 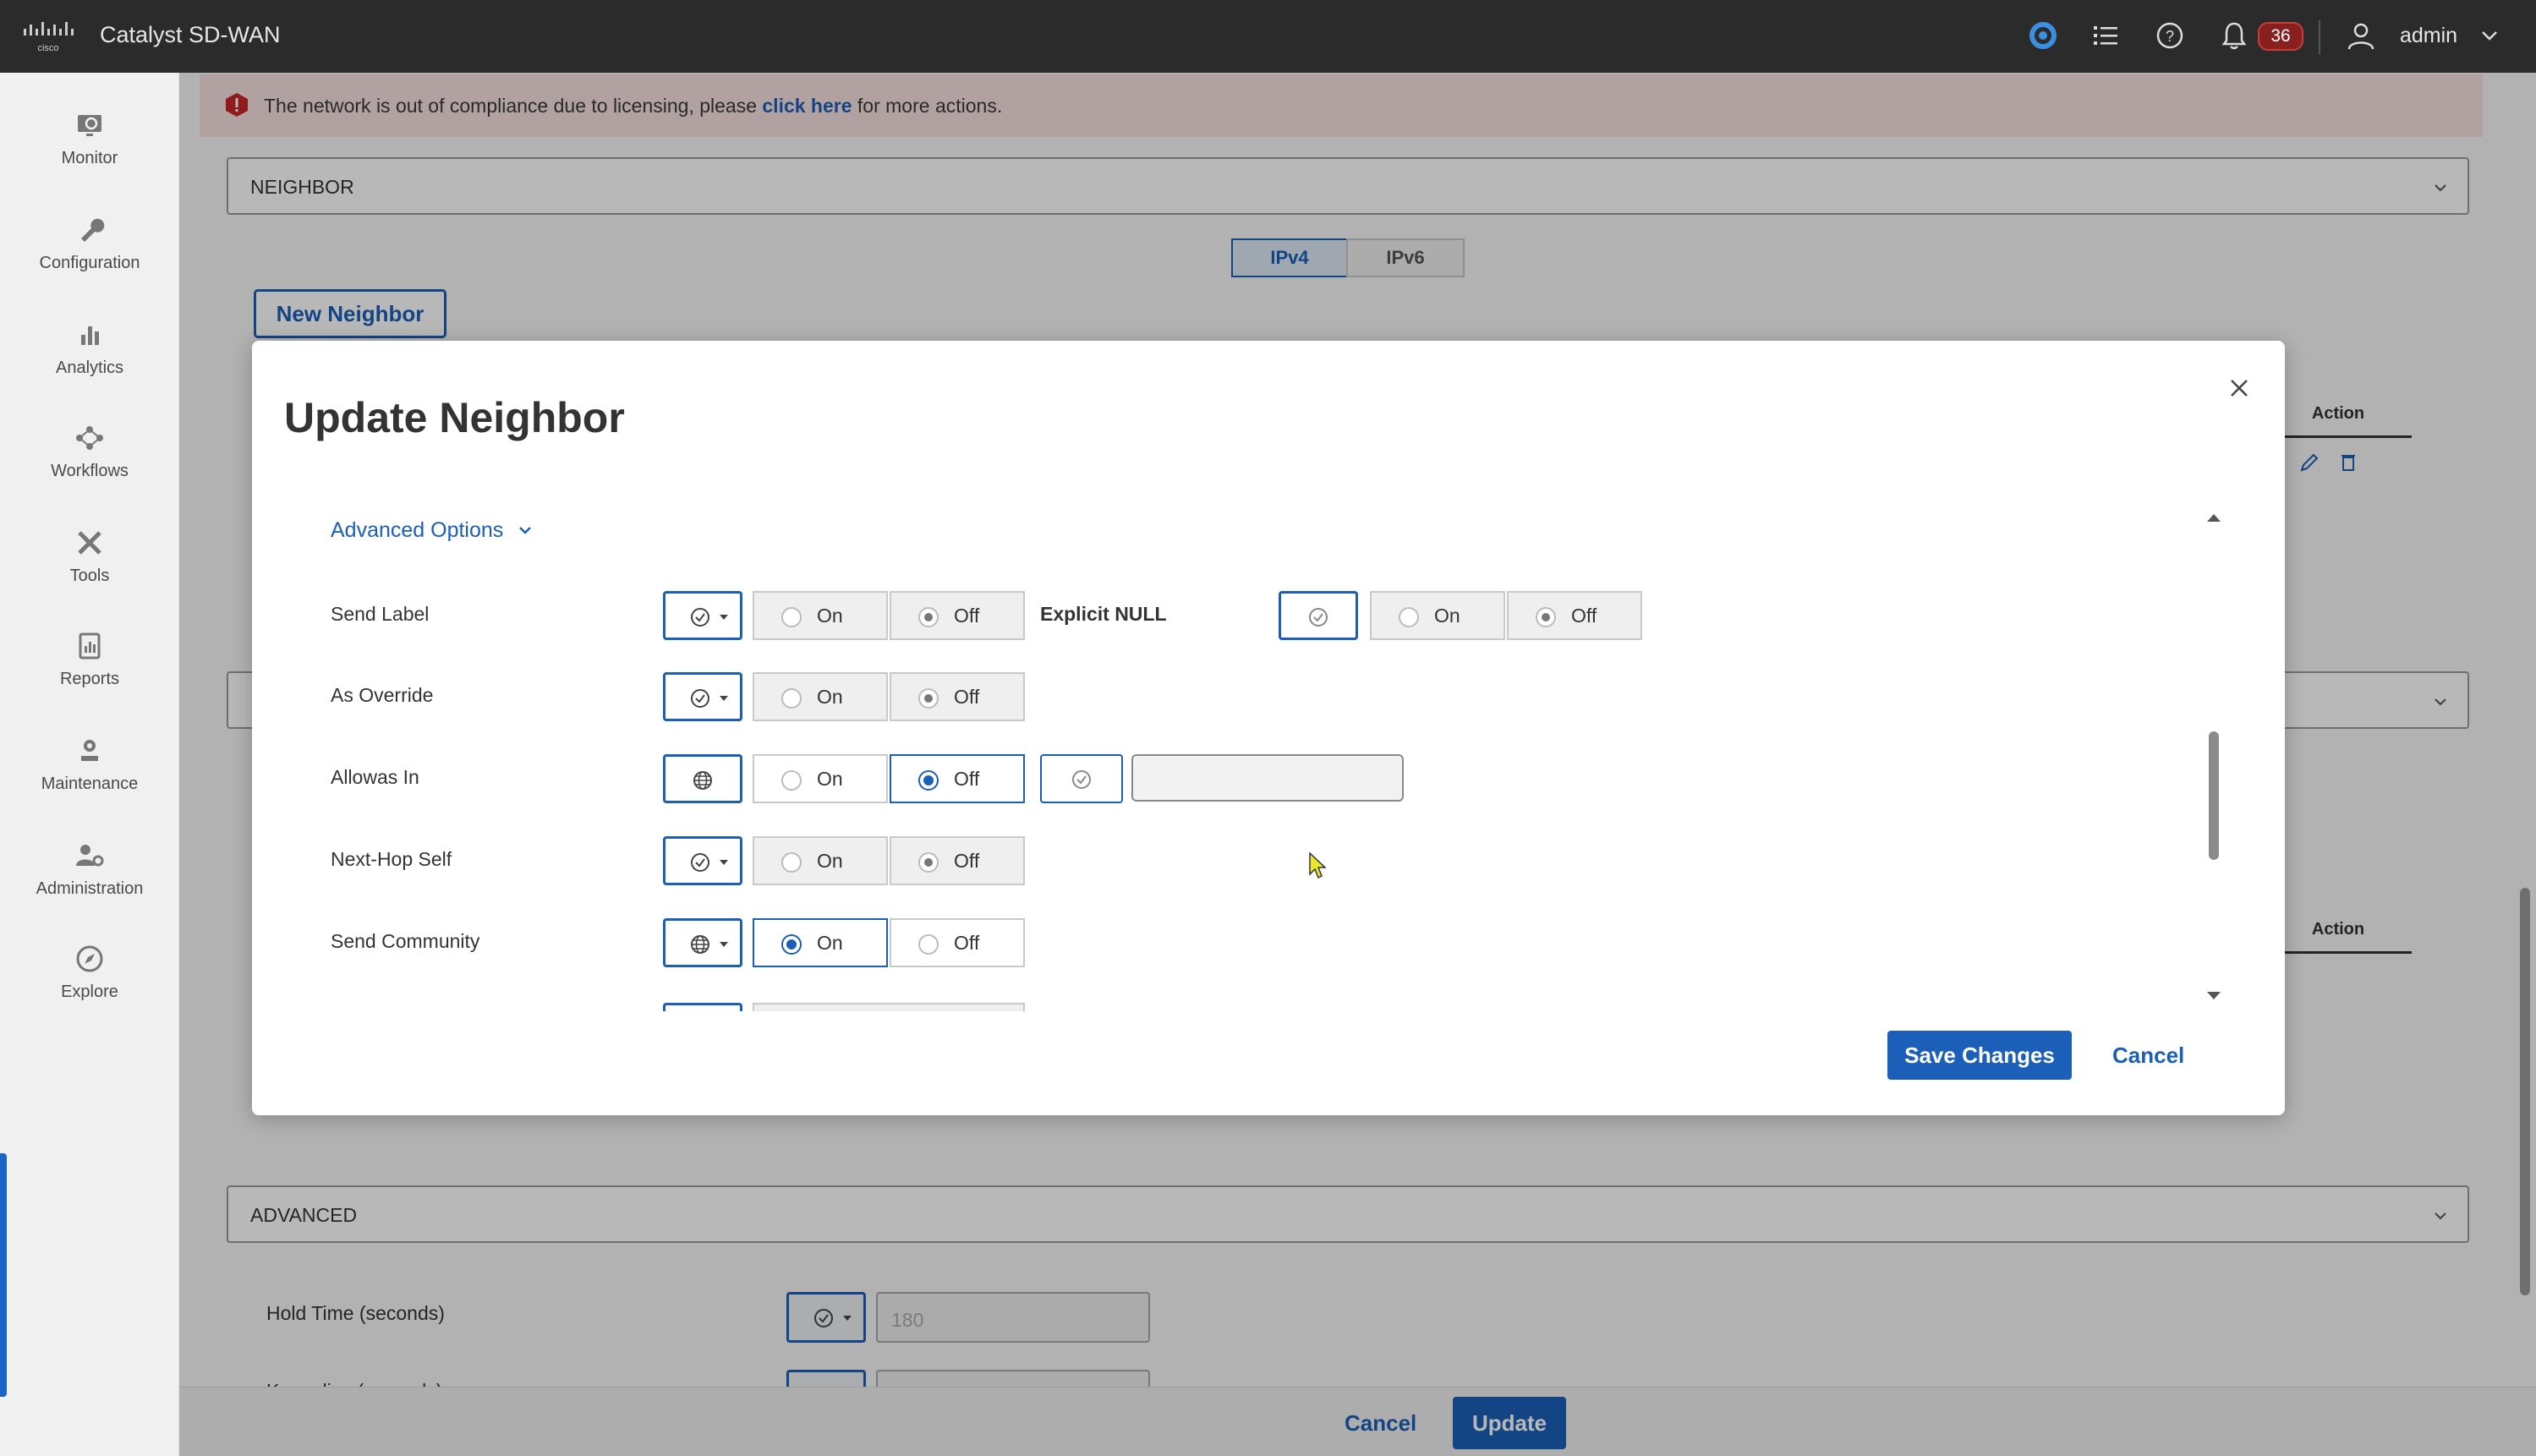 I want to click on as-override-scope-select, so click(x=703, y=696).